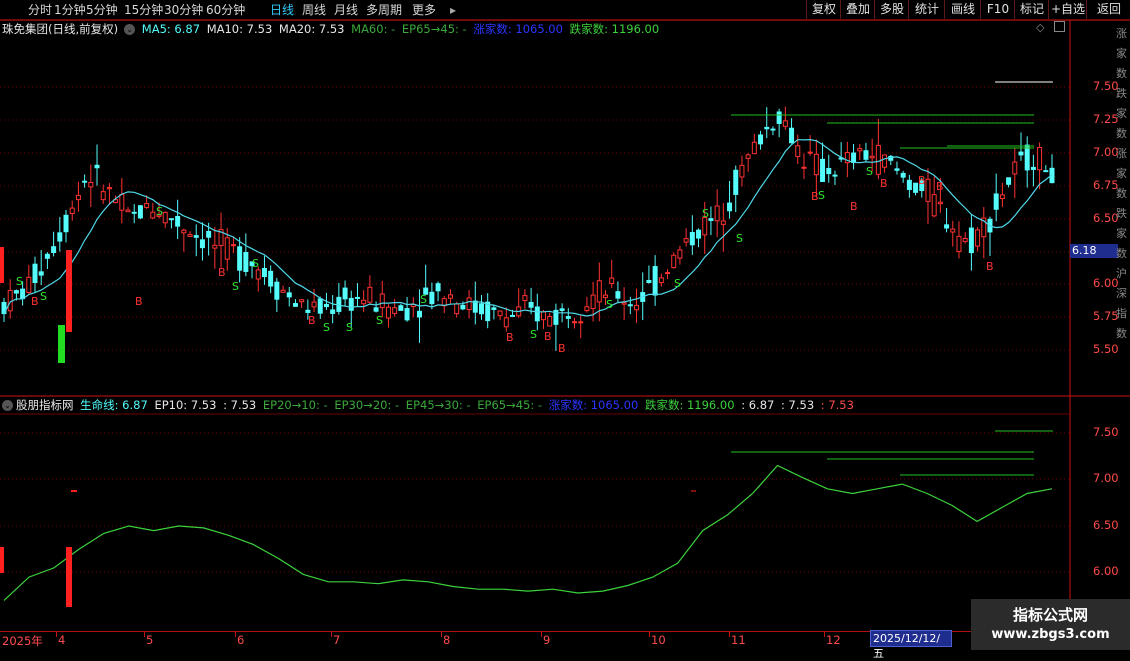  I want to click on date-axis-label: 4, so click(62, 640).